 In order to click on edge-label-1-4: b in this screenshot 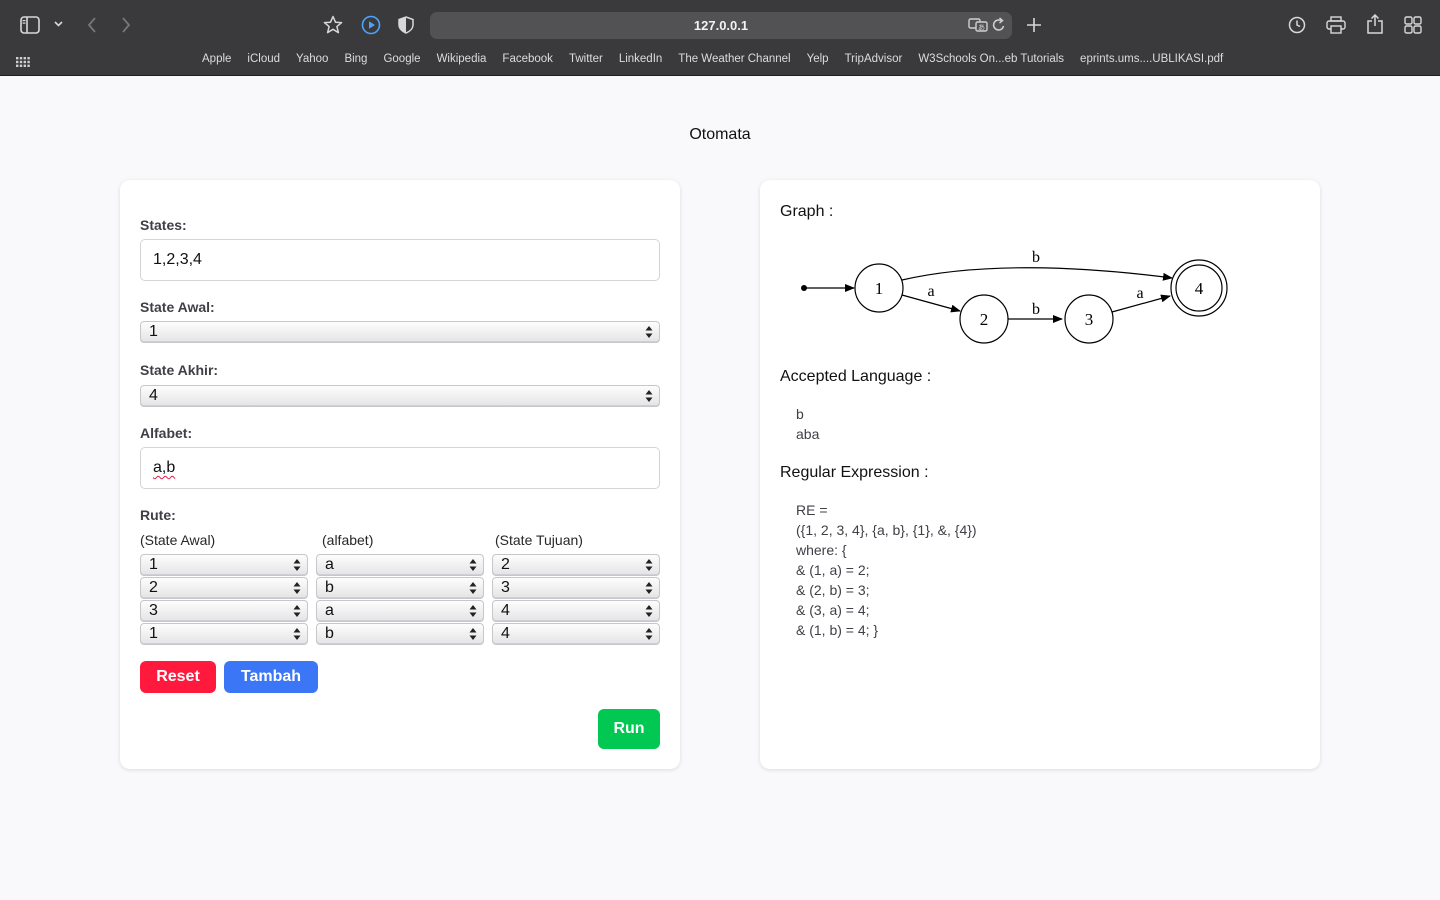, I will do `click(1036, 257)`.